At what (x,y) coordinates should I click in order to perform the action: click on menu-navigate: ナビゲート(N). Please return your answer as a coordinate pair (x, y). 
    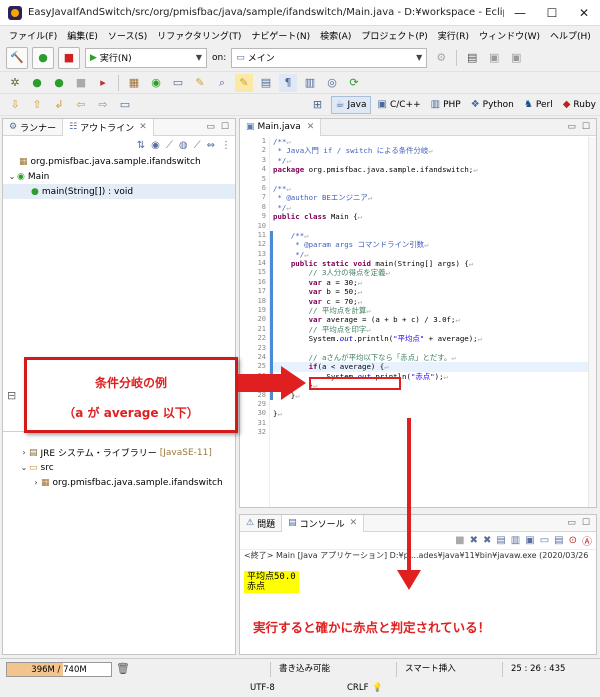
    Looking at the image, I should click on (280, 35).